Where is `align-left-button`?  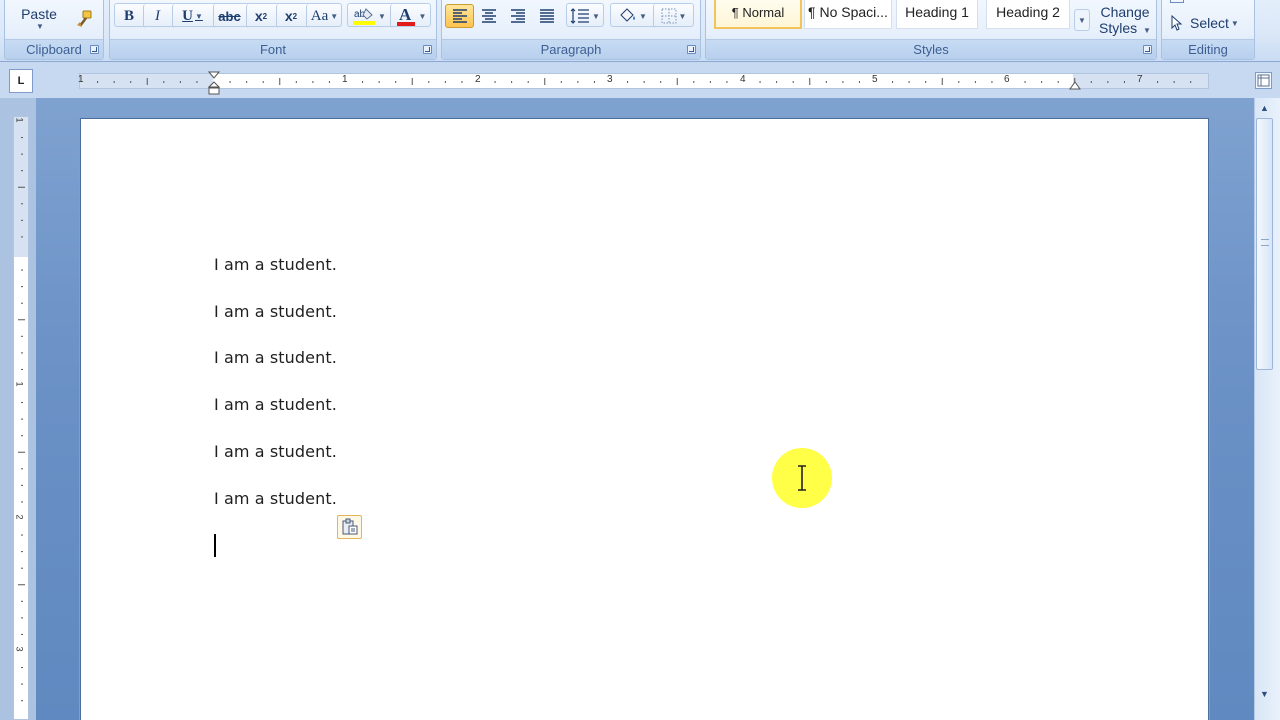 align-left-button is located at coordinates (459, 16).